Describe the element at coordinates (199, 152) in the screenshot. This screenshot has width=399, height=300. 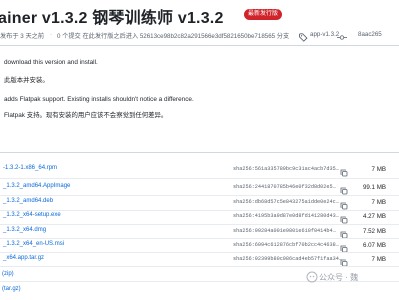
I see `assets-divider` at that location.